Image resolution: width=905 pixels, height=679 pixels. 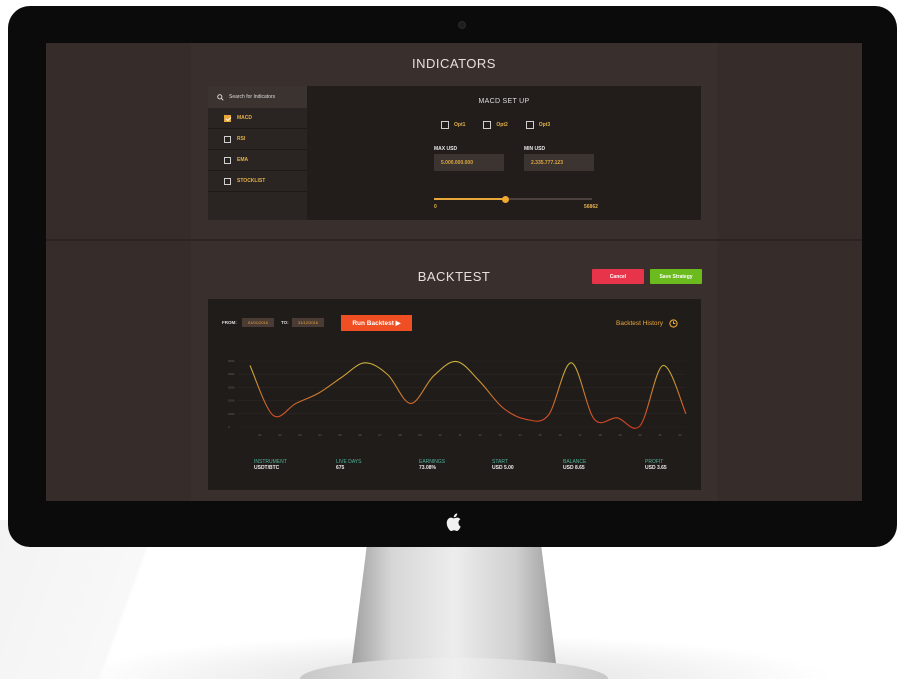 I want to click on slider-max: 56862, so click(x=591, y=207).